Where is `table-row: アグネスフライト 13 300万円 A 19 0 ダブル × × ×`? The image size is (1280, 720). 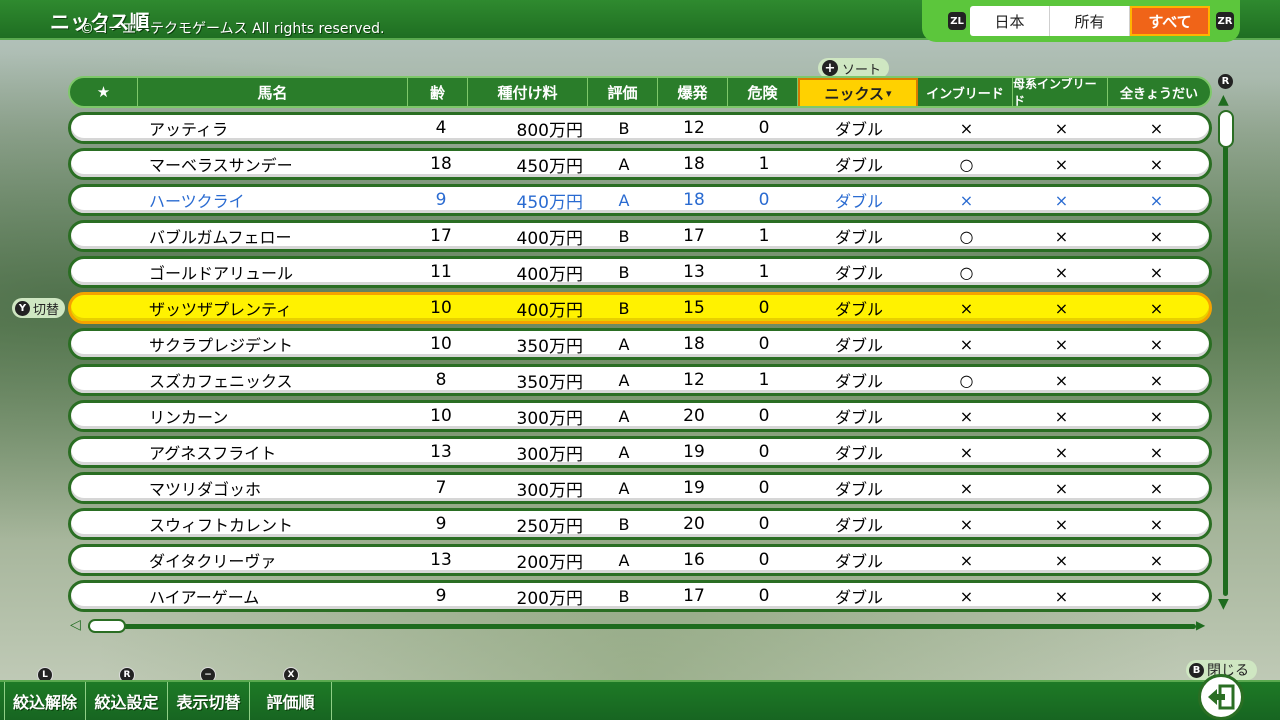
table-row: アグネスフライト 13 300万円 A 19 0 ダブル × × × is located at coordinates (640, 452).